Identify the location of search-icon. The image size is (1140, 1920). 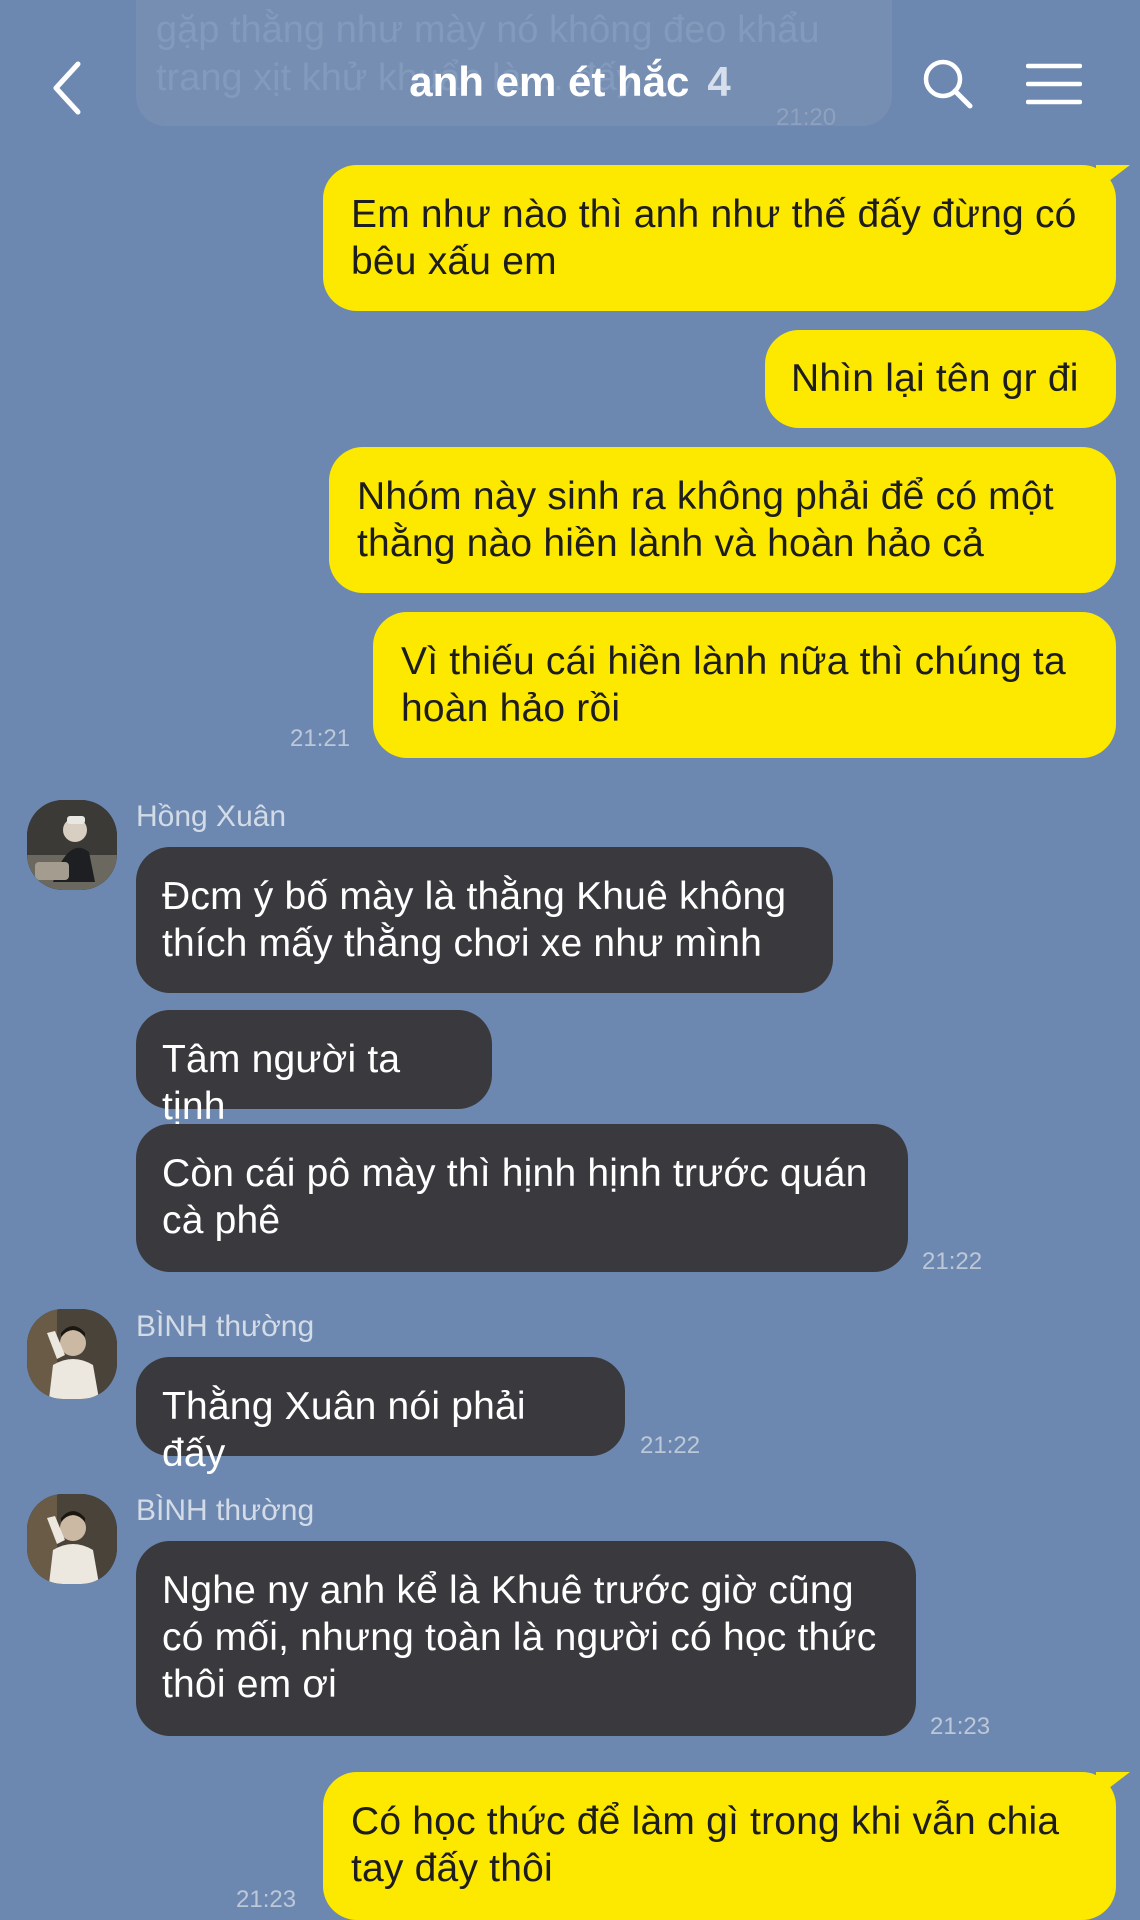
(948, 84).